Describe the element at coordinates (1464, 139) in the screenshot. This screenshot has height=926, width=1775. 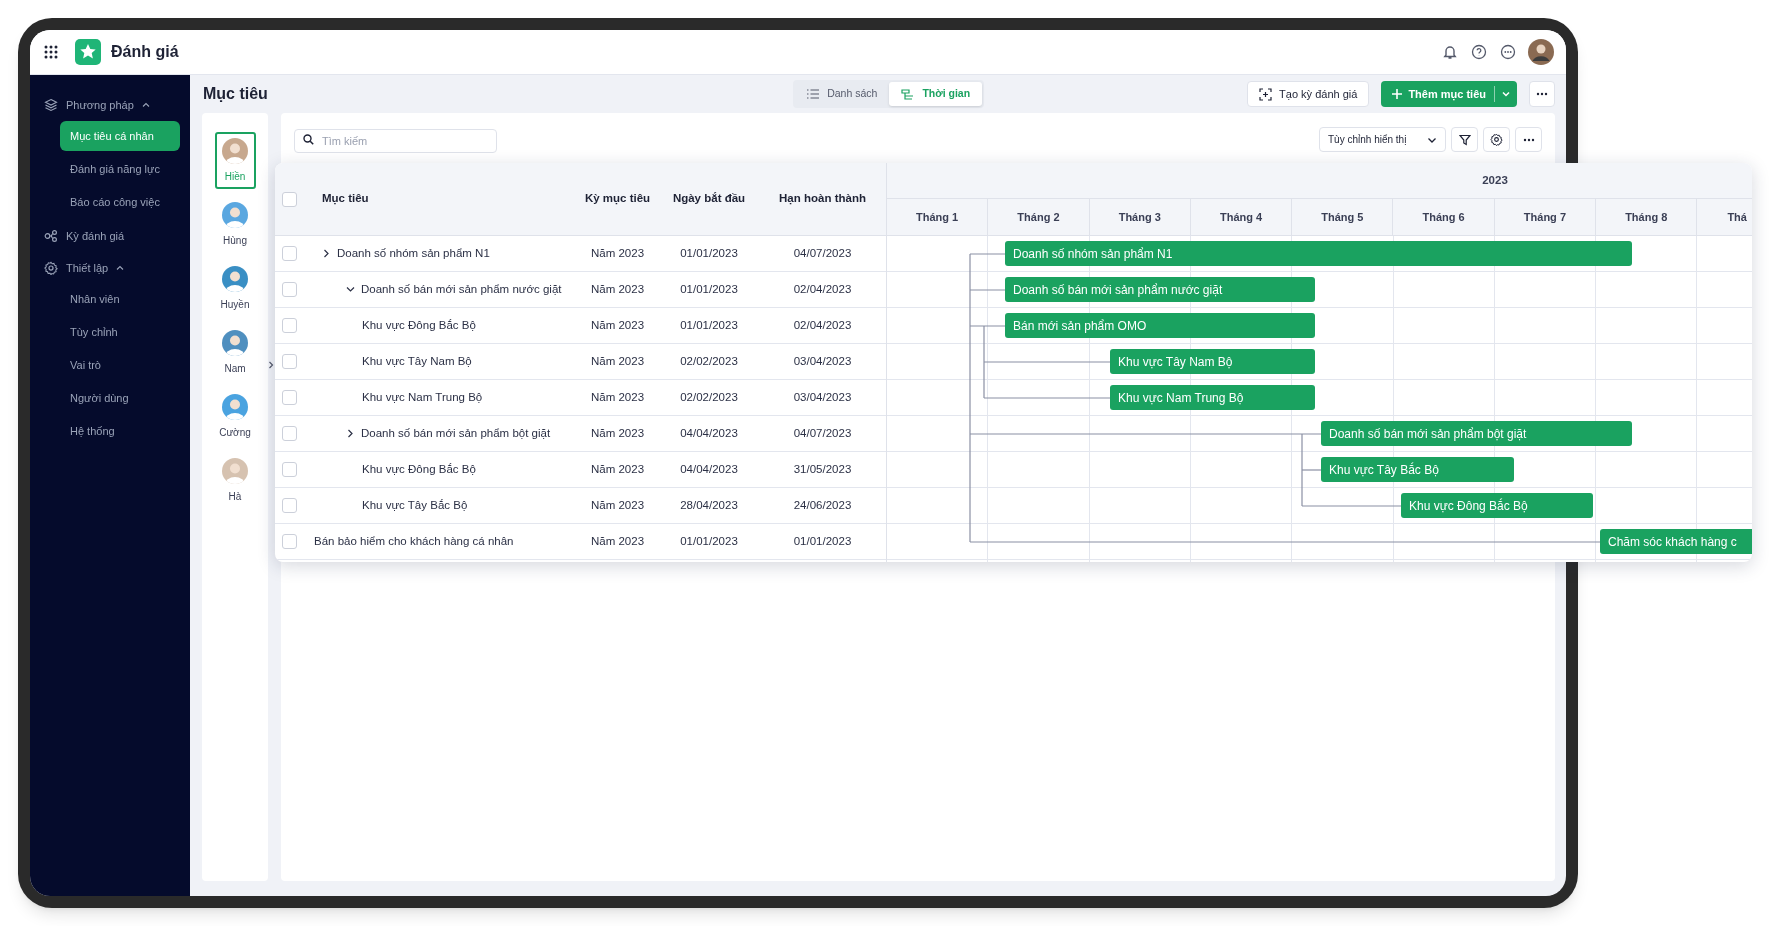
I see `filter-button` at that location.